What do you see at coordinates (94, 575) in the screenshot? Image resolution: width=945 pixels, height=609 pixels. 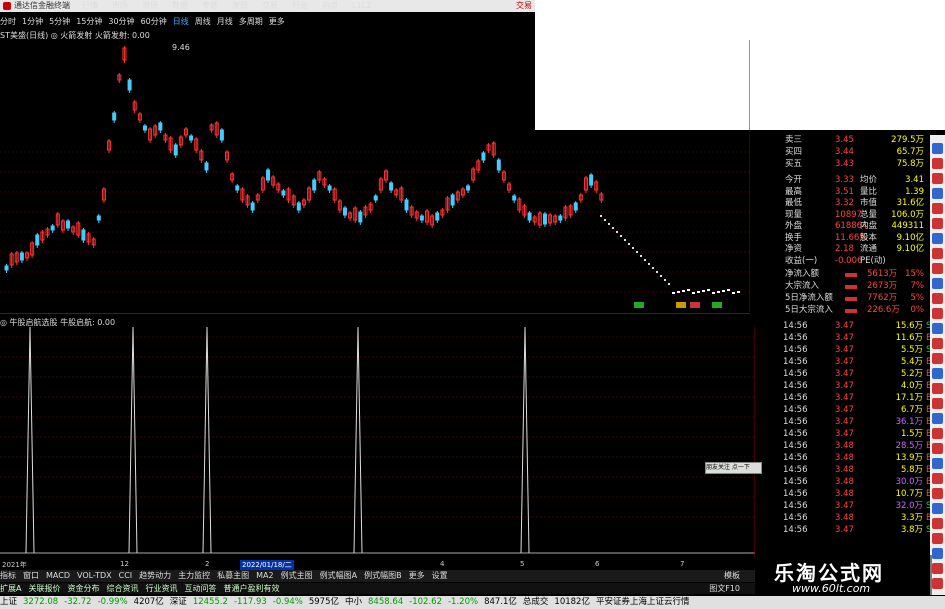 I see `indicator-tab: VOL-TDX` at bounding box center [94, 575].